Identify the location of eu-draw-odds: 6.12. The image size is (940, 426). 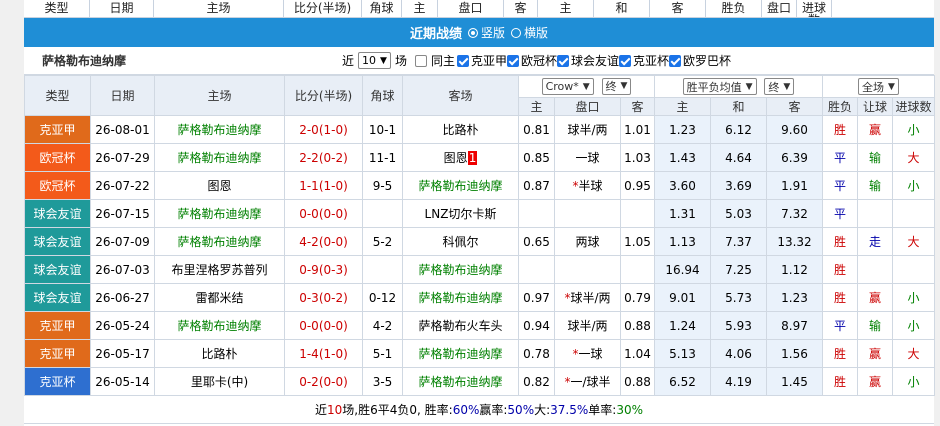
(738, 129).